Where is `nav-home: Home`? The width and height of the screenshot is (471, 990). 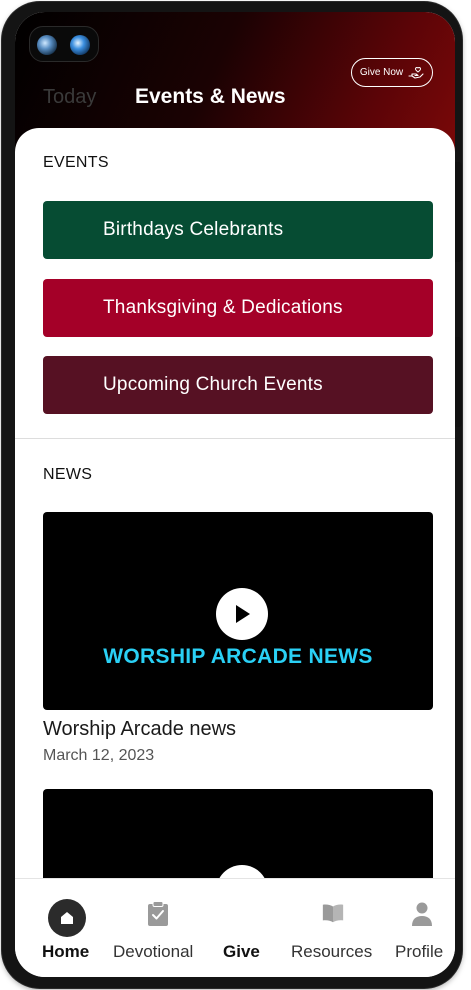 nav-home: Home is located at coordinates (67, 928).